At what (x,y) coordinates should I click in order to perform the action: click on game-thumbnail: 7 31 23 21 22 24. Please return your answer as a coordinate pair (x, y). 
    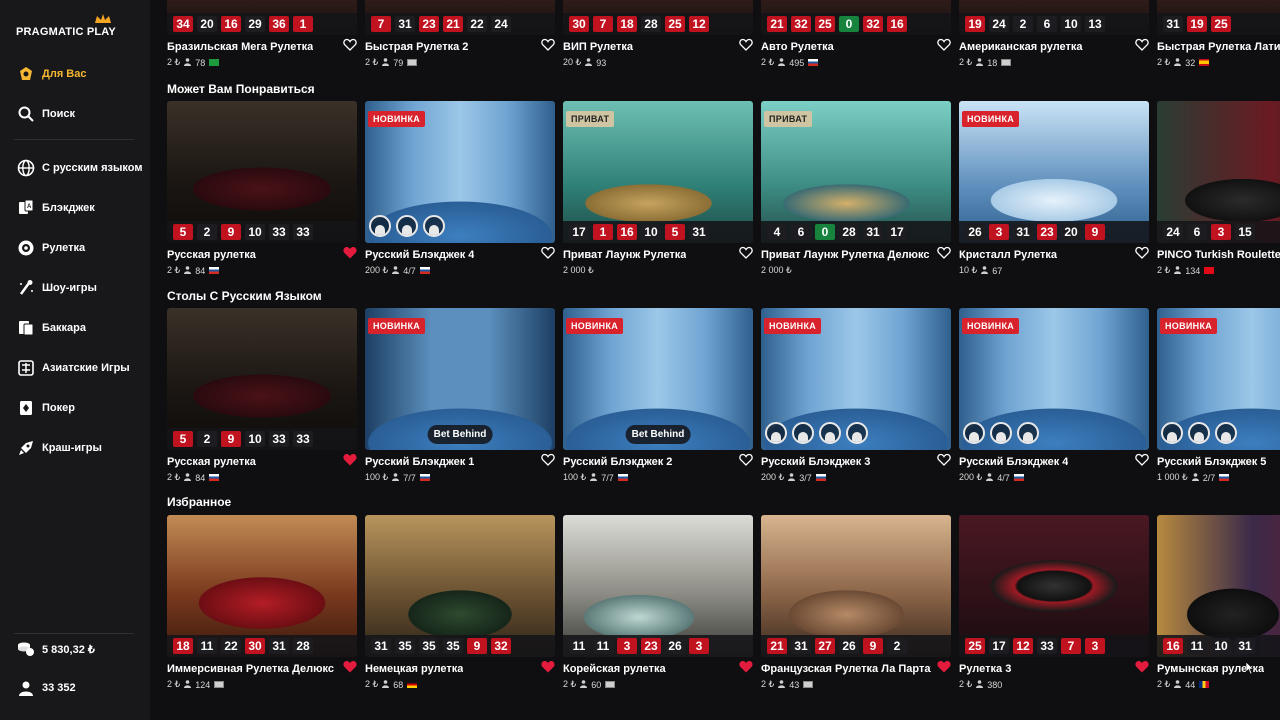
    Looking at the image, I should click on (460, 17).